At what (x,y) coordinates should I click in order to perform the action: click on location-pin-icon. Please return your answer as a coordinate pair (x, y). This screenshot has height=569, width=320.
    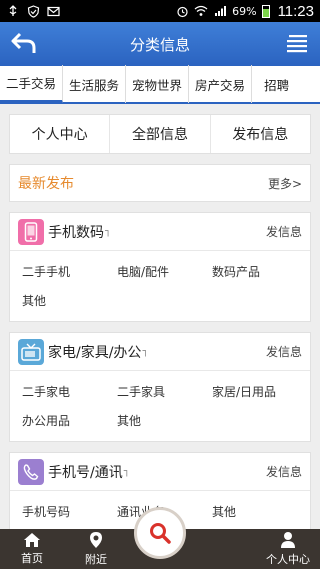
    Looking at the image, I should click on (96, 540).